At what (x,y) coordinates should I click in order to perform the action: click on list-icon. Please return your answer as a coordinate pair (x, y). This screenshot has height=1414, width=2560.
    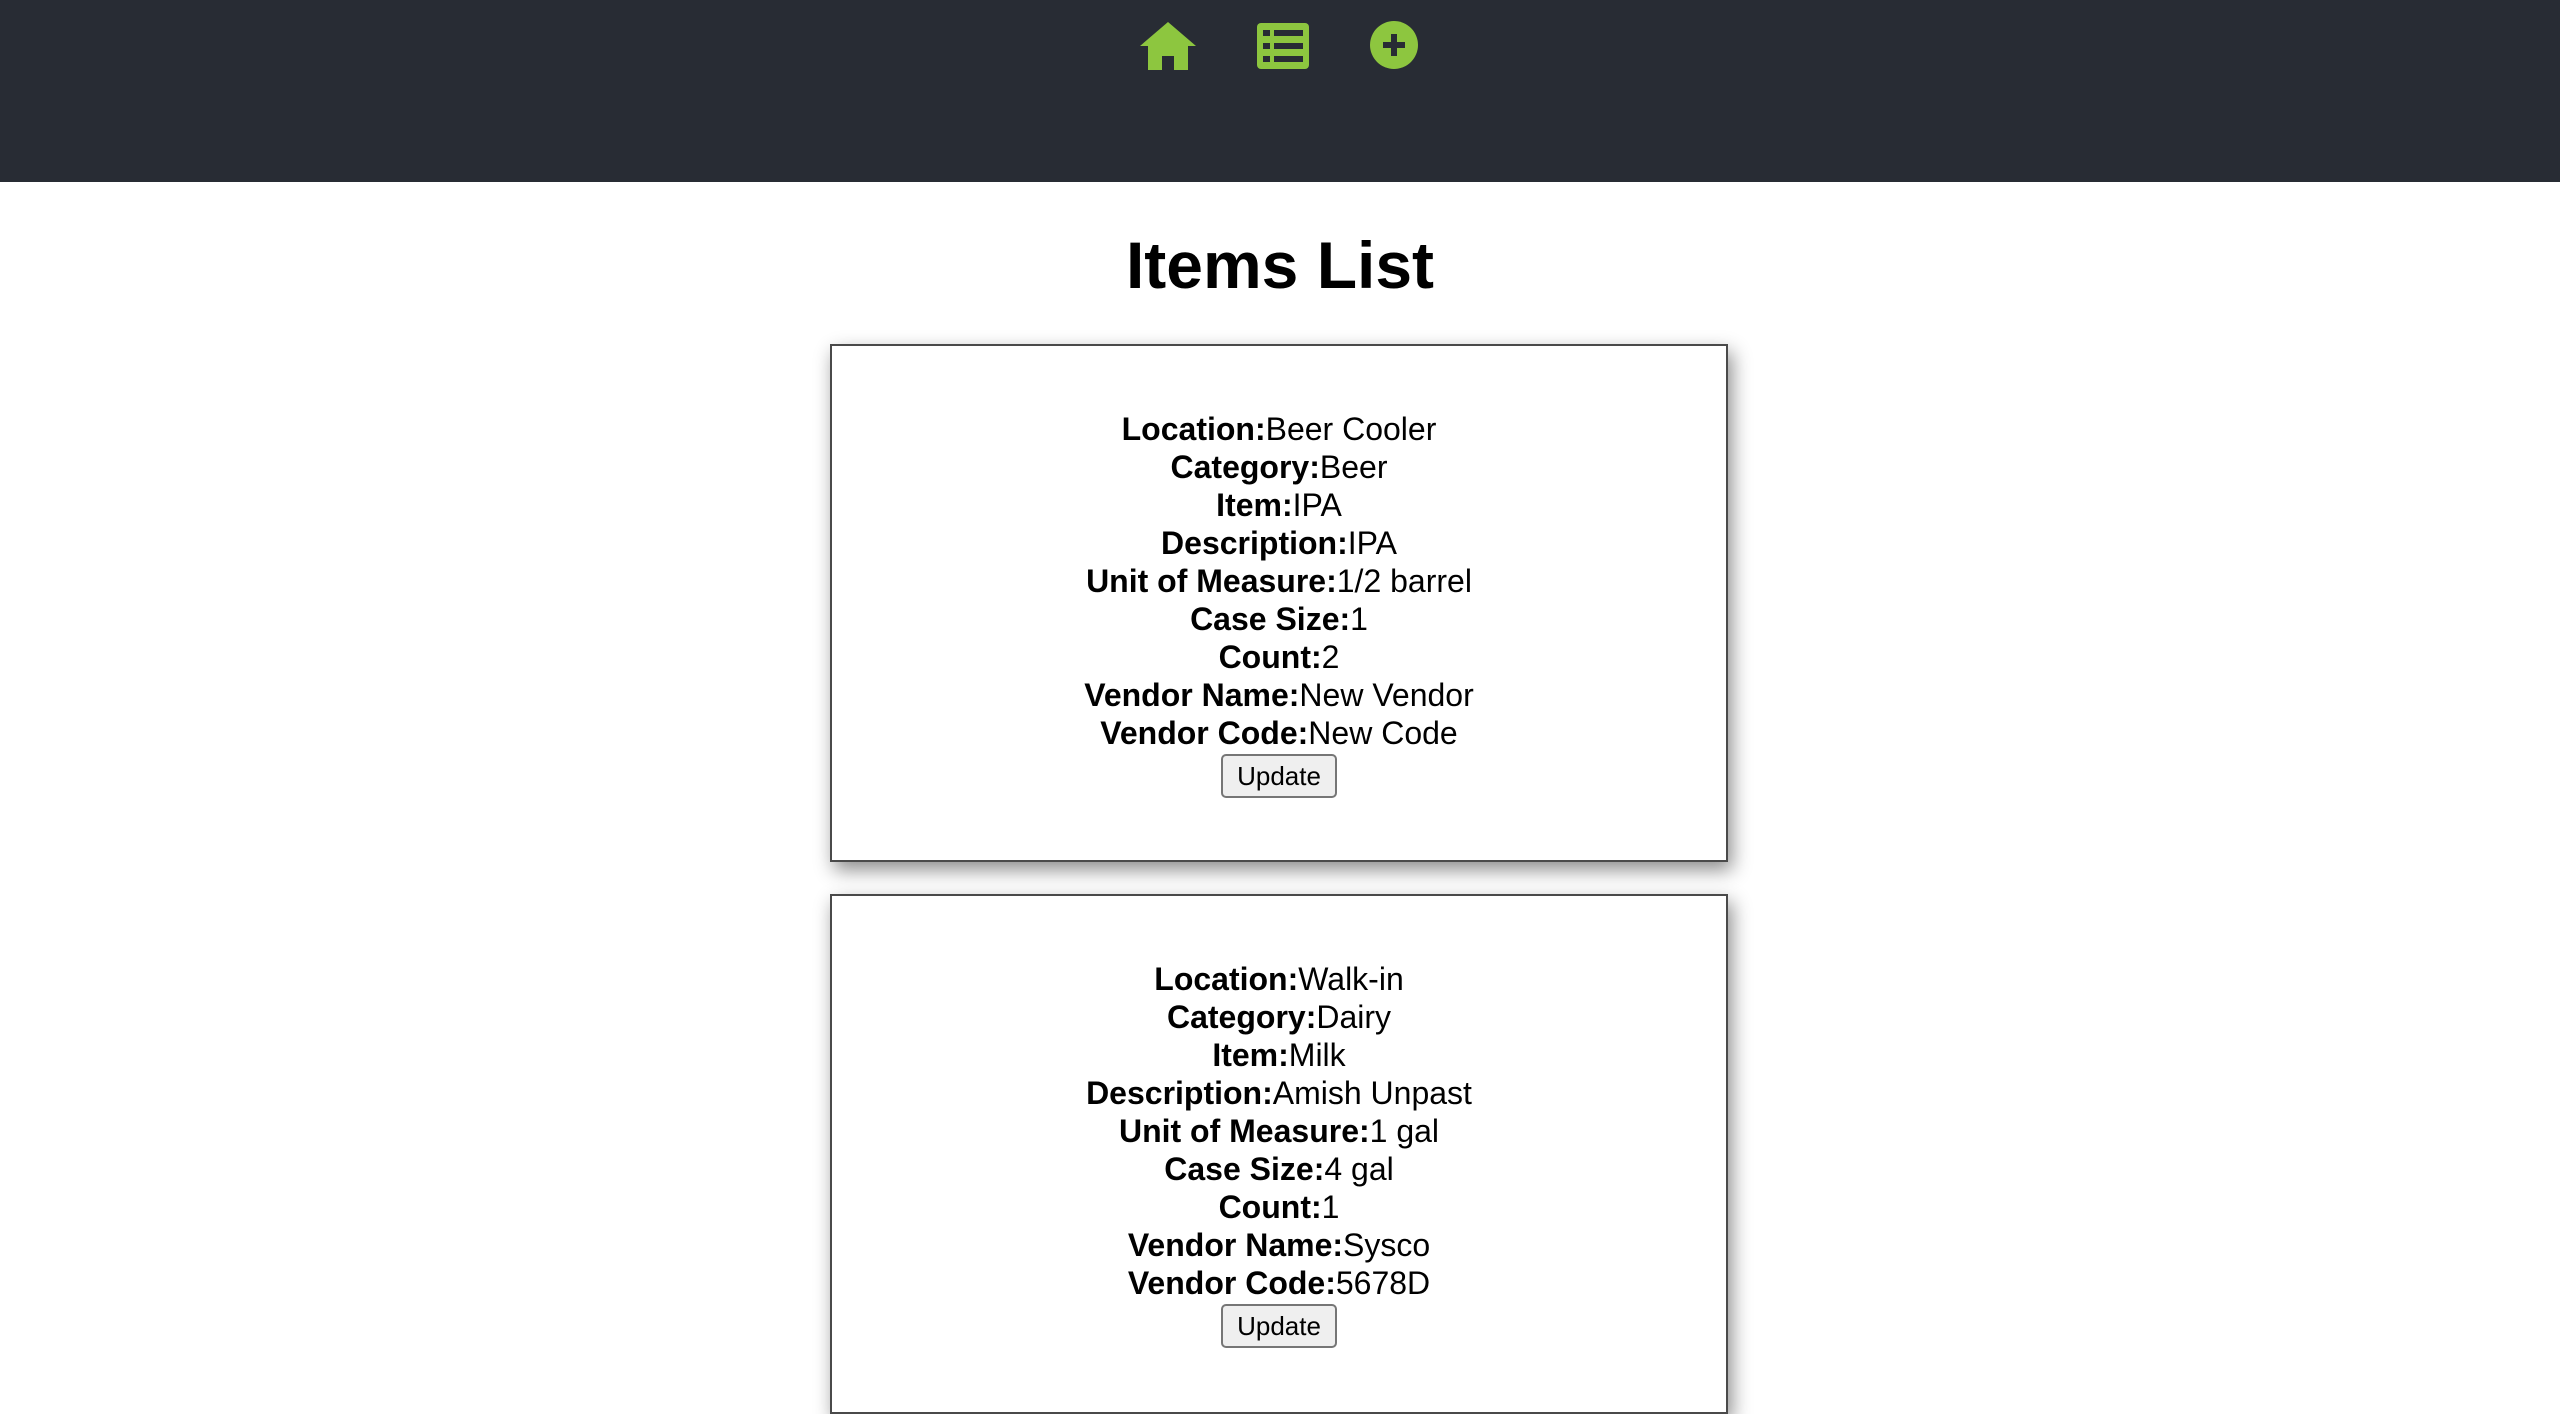
    Looking at the image, I should click on (1283, 46).